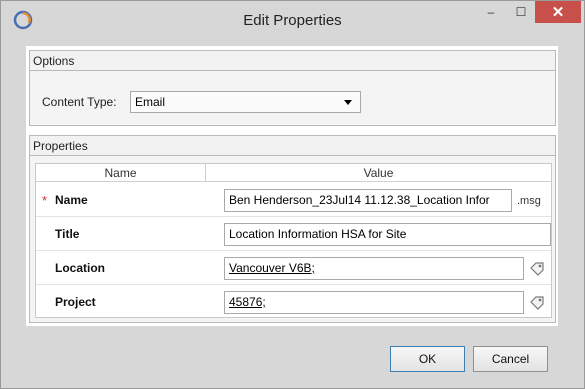 The width and height of the screenshot is (585, 389). I want to click on file-extension: .msg, so click(529, 201).